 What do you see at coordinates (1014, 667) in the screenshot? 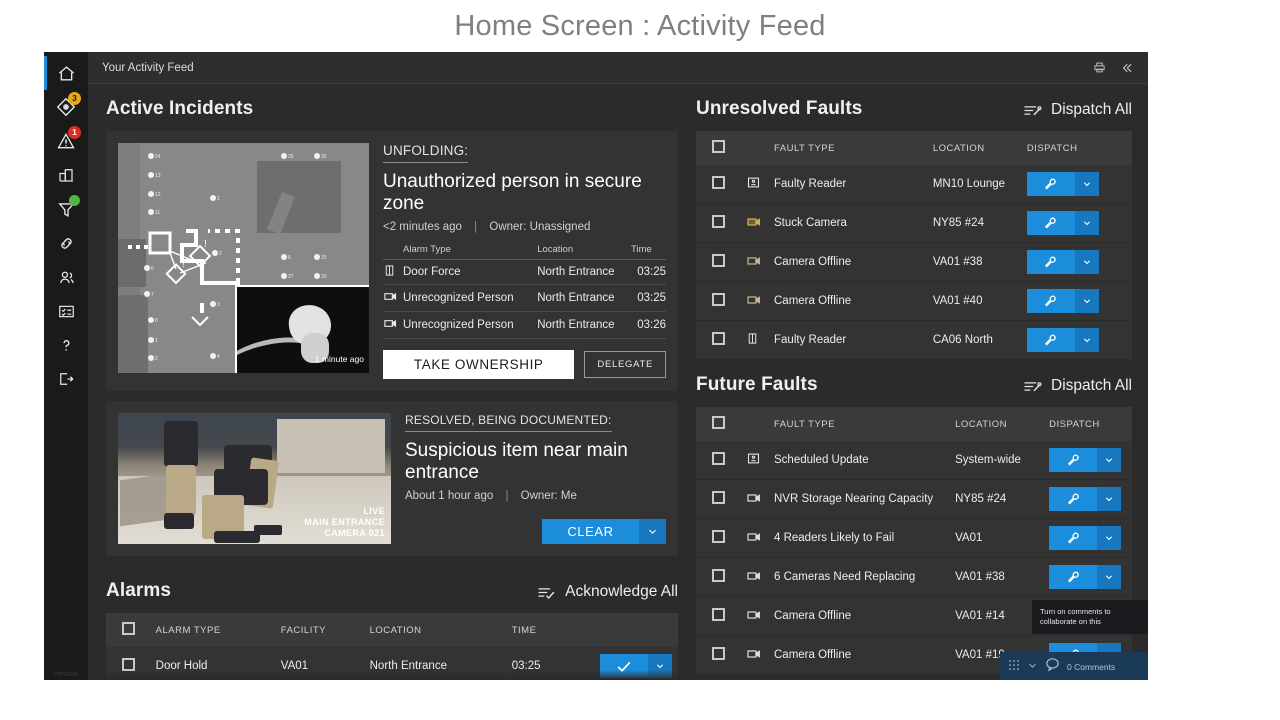
I see `grid-icon` at bounding box center [1014, 667].